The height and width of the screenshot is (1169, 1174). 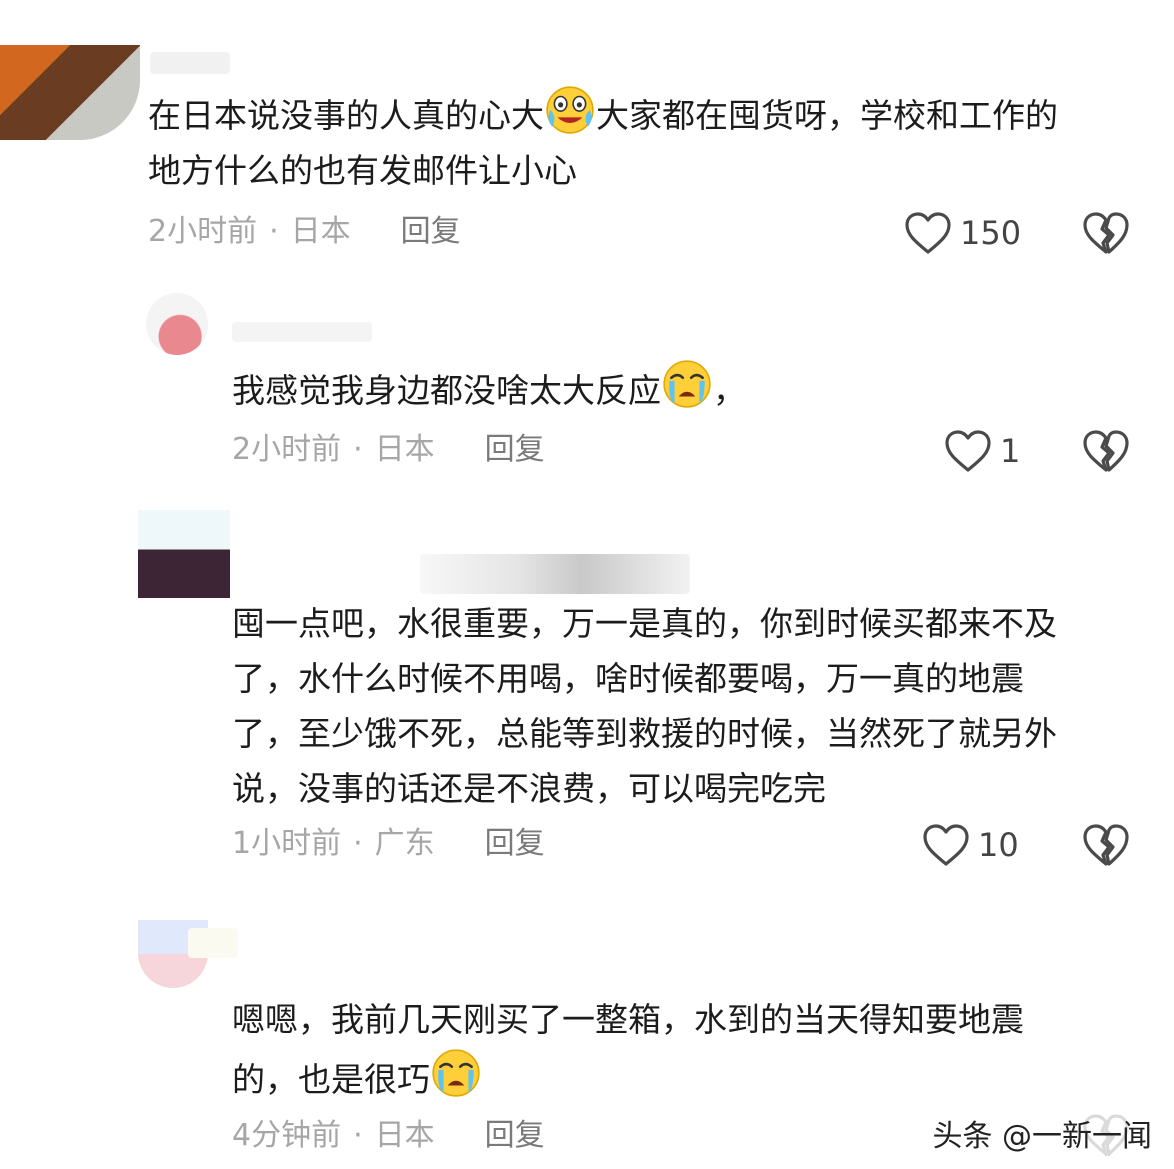 I want to click on comment-time: 1小时前, so click(x=287, y=843).